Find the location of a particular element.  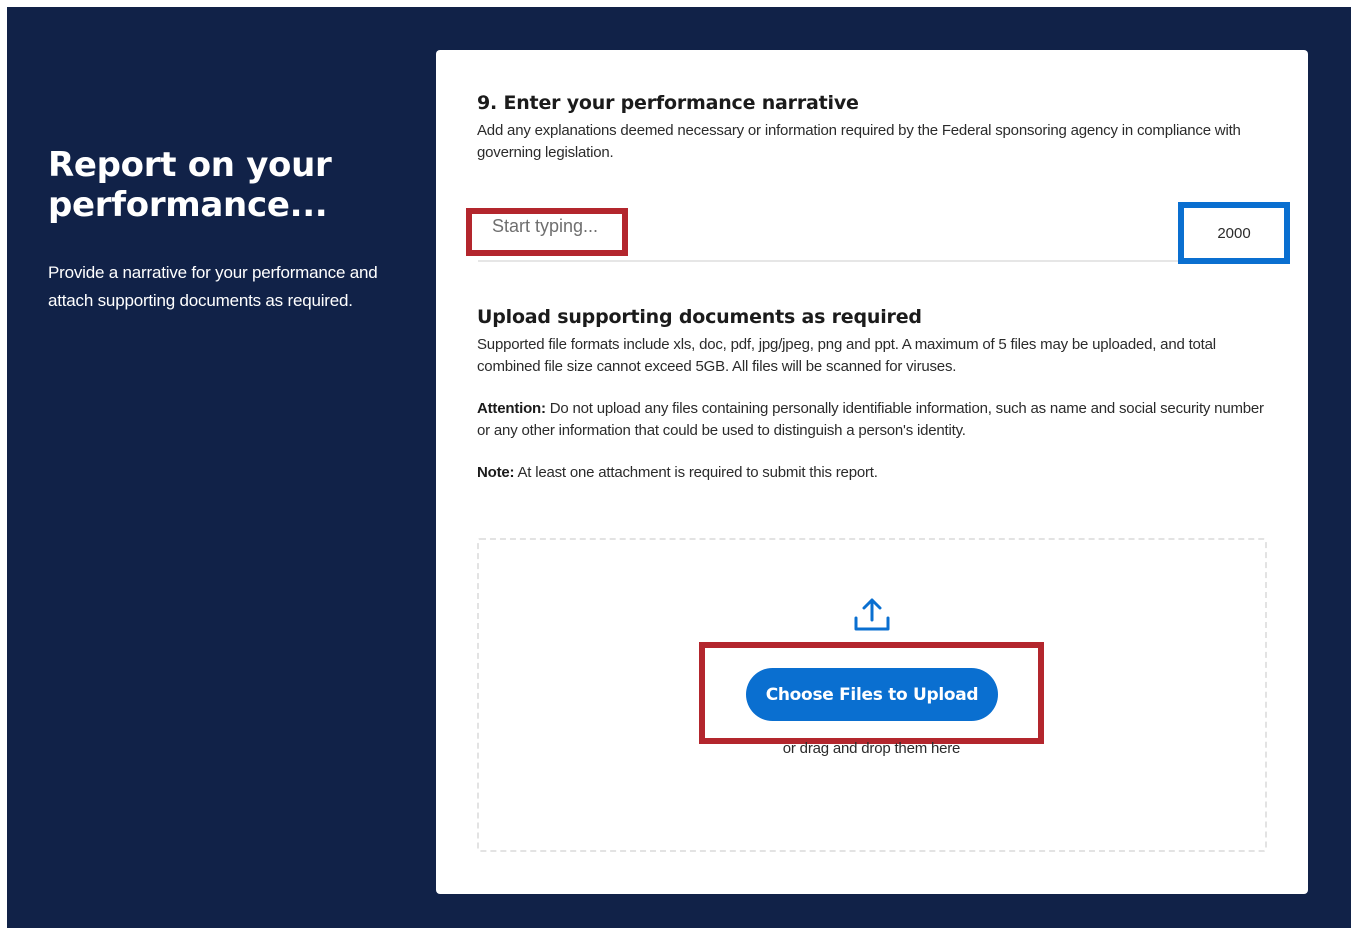

drag-drop-hint: or drag and drop them here is located at coordinates (871, 748).